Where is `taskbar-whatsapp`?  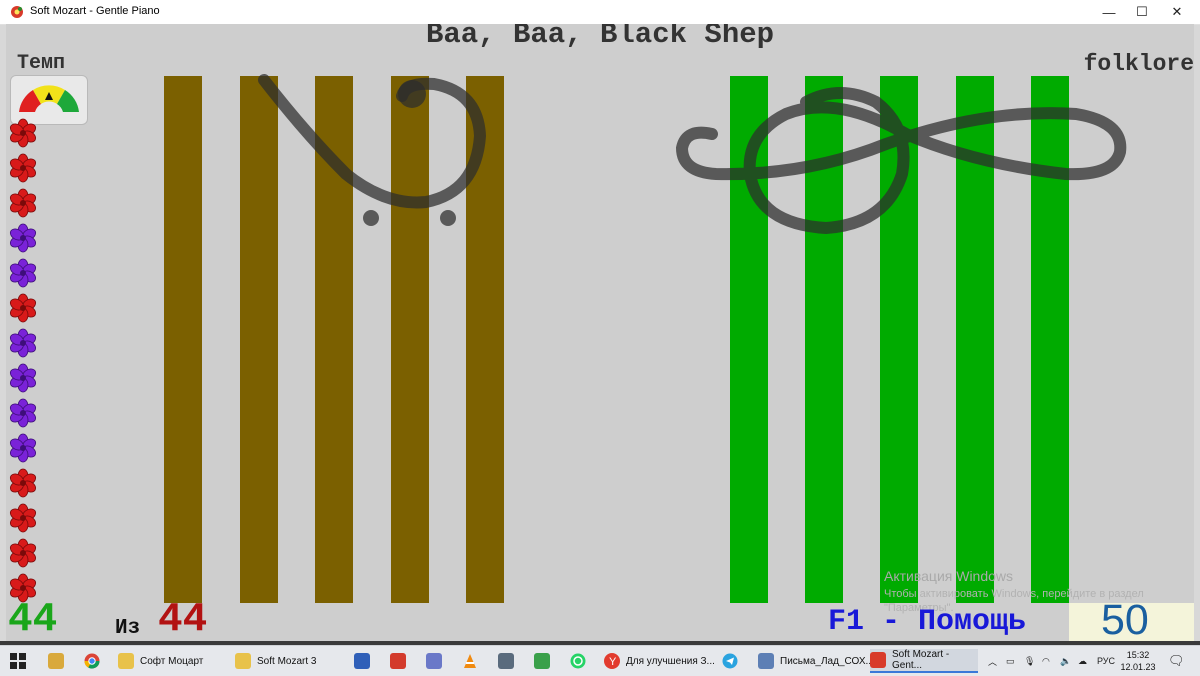
taskbar-whatsapp is located at coordinates (578, 661).